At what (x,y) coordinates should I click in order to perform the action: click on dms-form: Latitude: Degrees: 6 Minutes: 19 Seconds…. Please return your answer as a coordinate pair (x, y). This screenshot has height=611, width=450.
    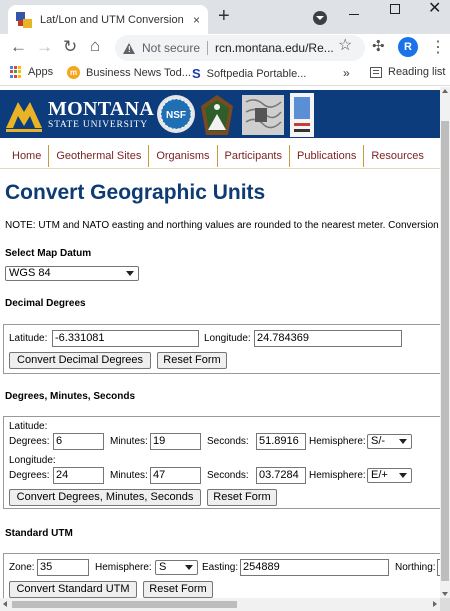
    Looking at the image, I should click on (221, 462).